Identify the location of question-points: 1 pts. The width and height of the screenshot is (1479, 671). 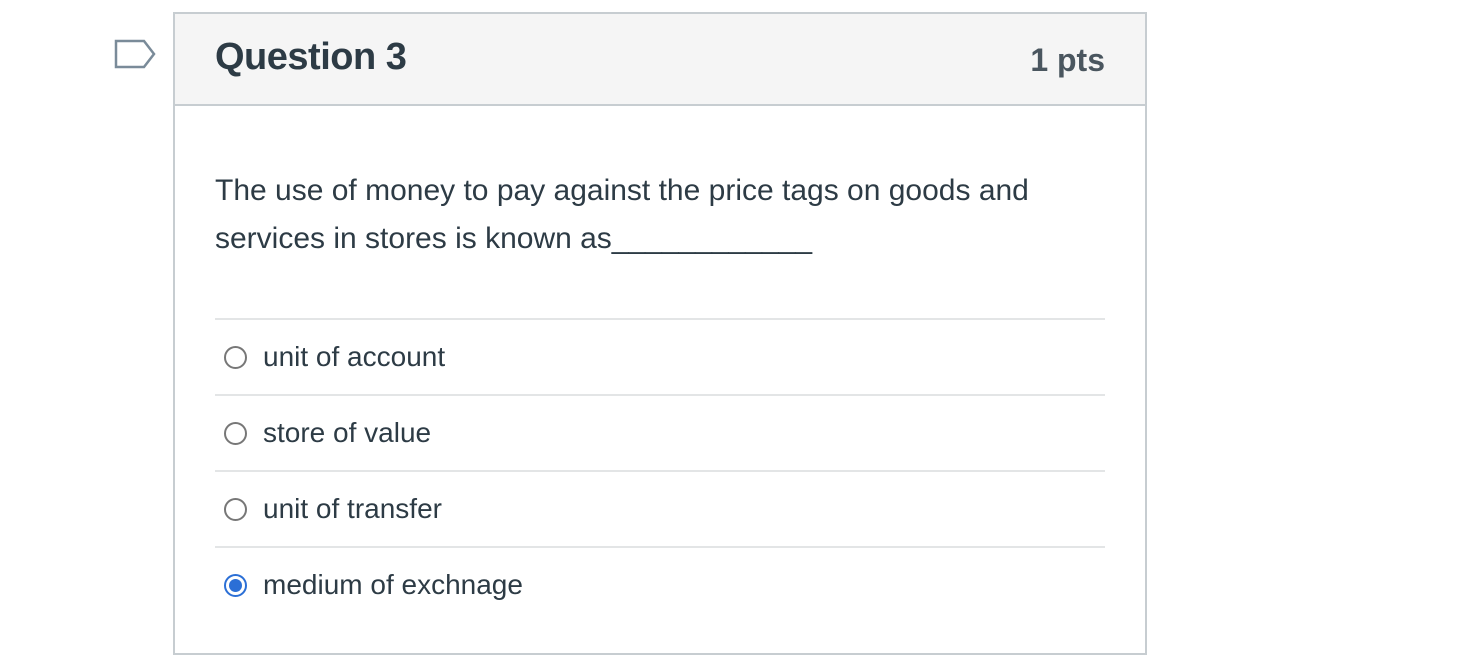
(1067, 60).